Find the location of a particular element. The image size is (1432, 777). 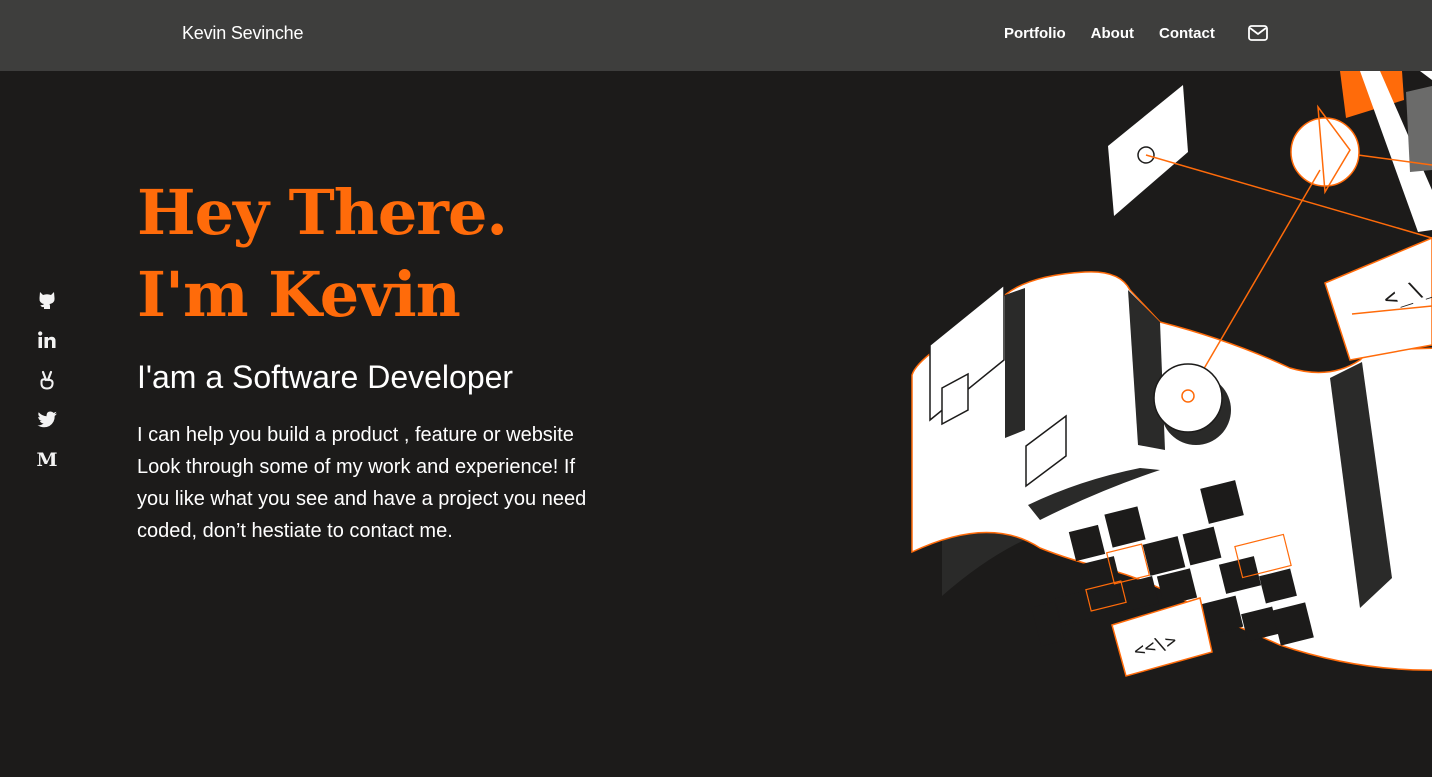

medium-icon: M is located at coordinates (47, 460).